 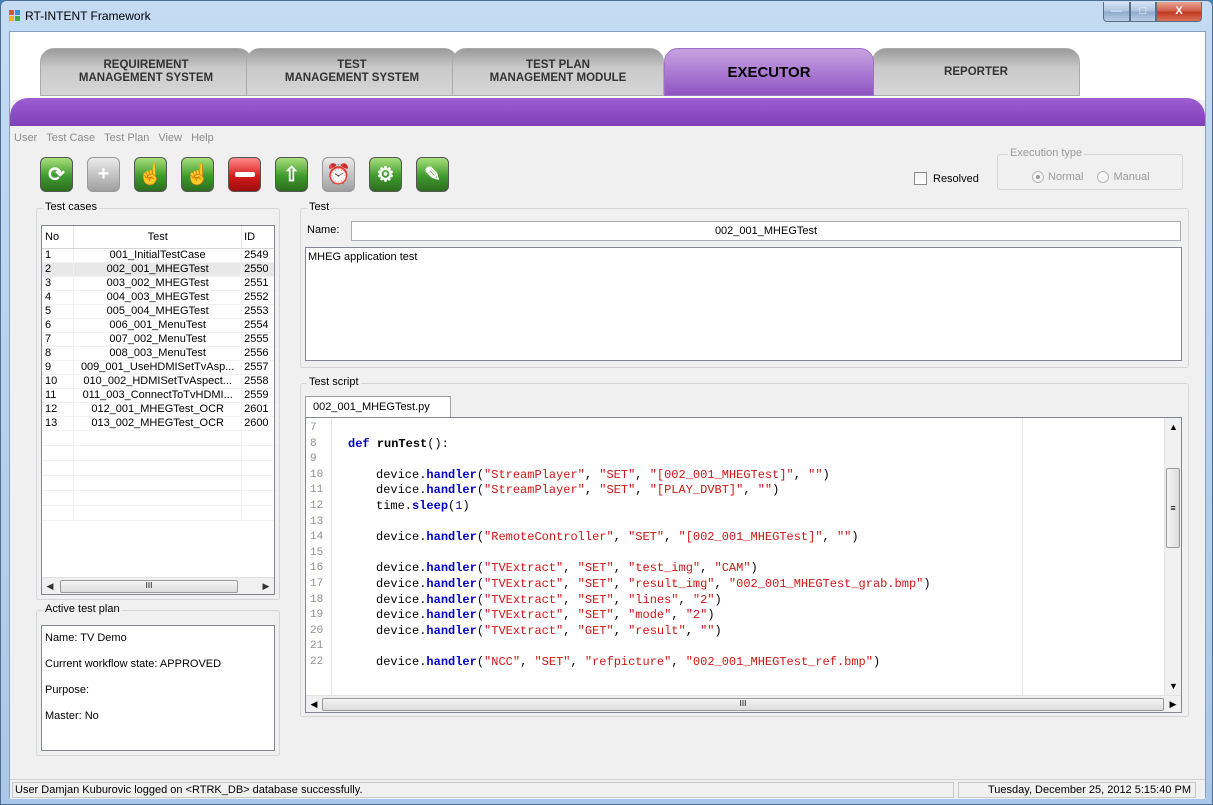 What do you see at coordinates (257, 255) in the screenshot?
I see `cell-id: 2549` at bounding box center [257, 255].